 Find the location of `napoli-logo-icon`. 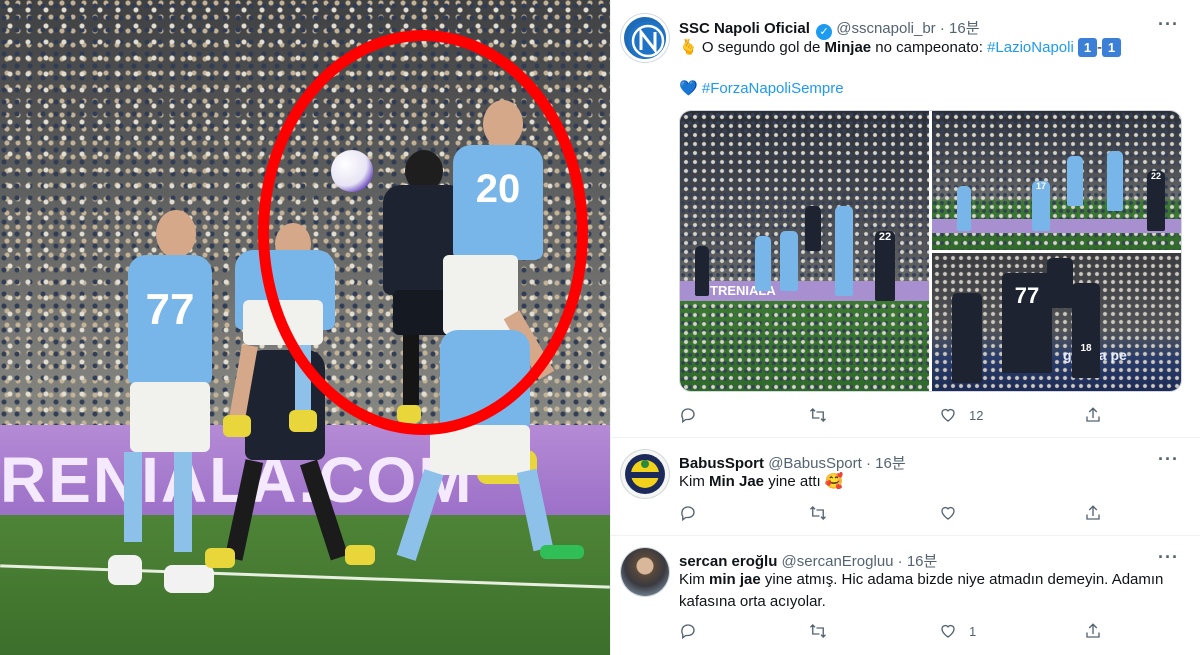

napoli-logo-icon is located at coordinates (645, 38).